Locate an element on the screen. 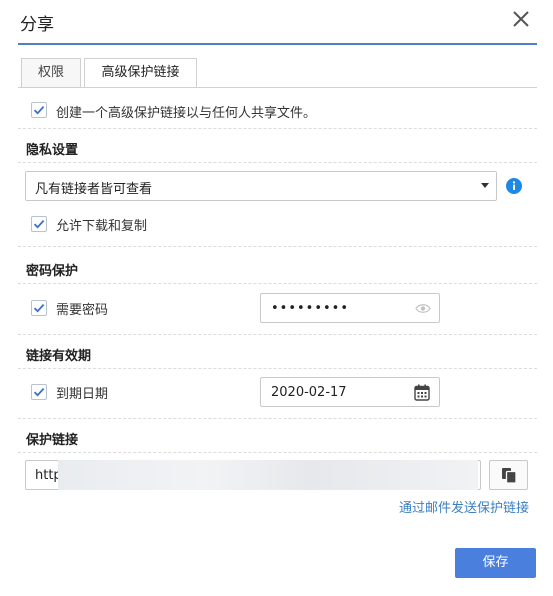  allow-download-label: 允许下载和复制 is located at coordinates (102, 226).